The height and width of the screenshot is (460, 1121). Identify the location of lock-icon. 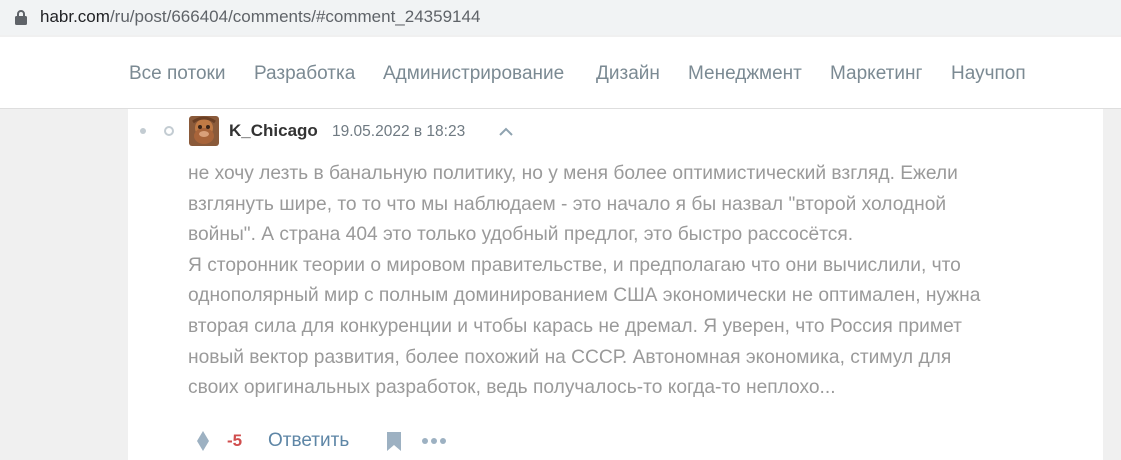
(21, 17).